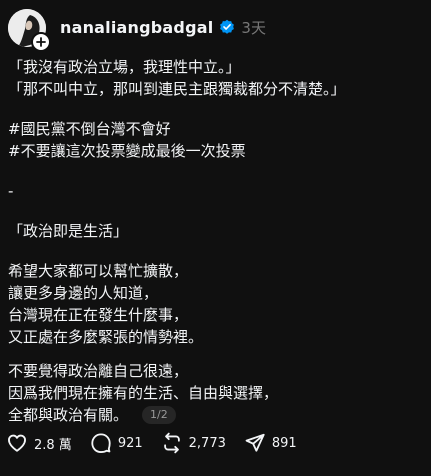  I want to click on share-button: 891, so click(270, 443).